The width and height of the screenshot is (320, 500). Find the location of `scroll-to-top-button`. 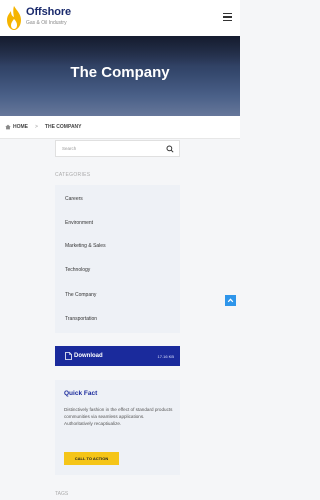

scroll-to-top-button is located at coordinates (230, 300).